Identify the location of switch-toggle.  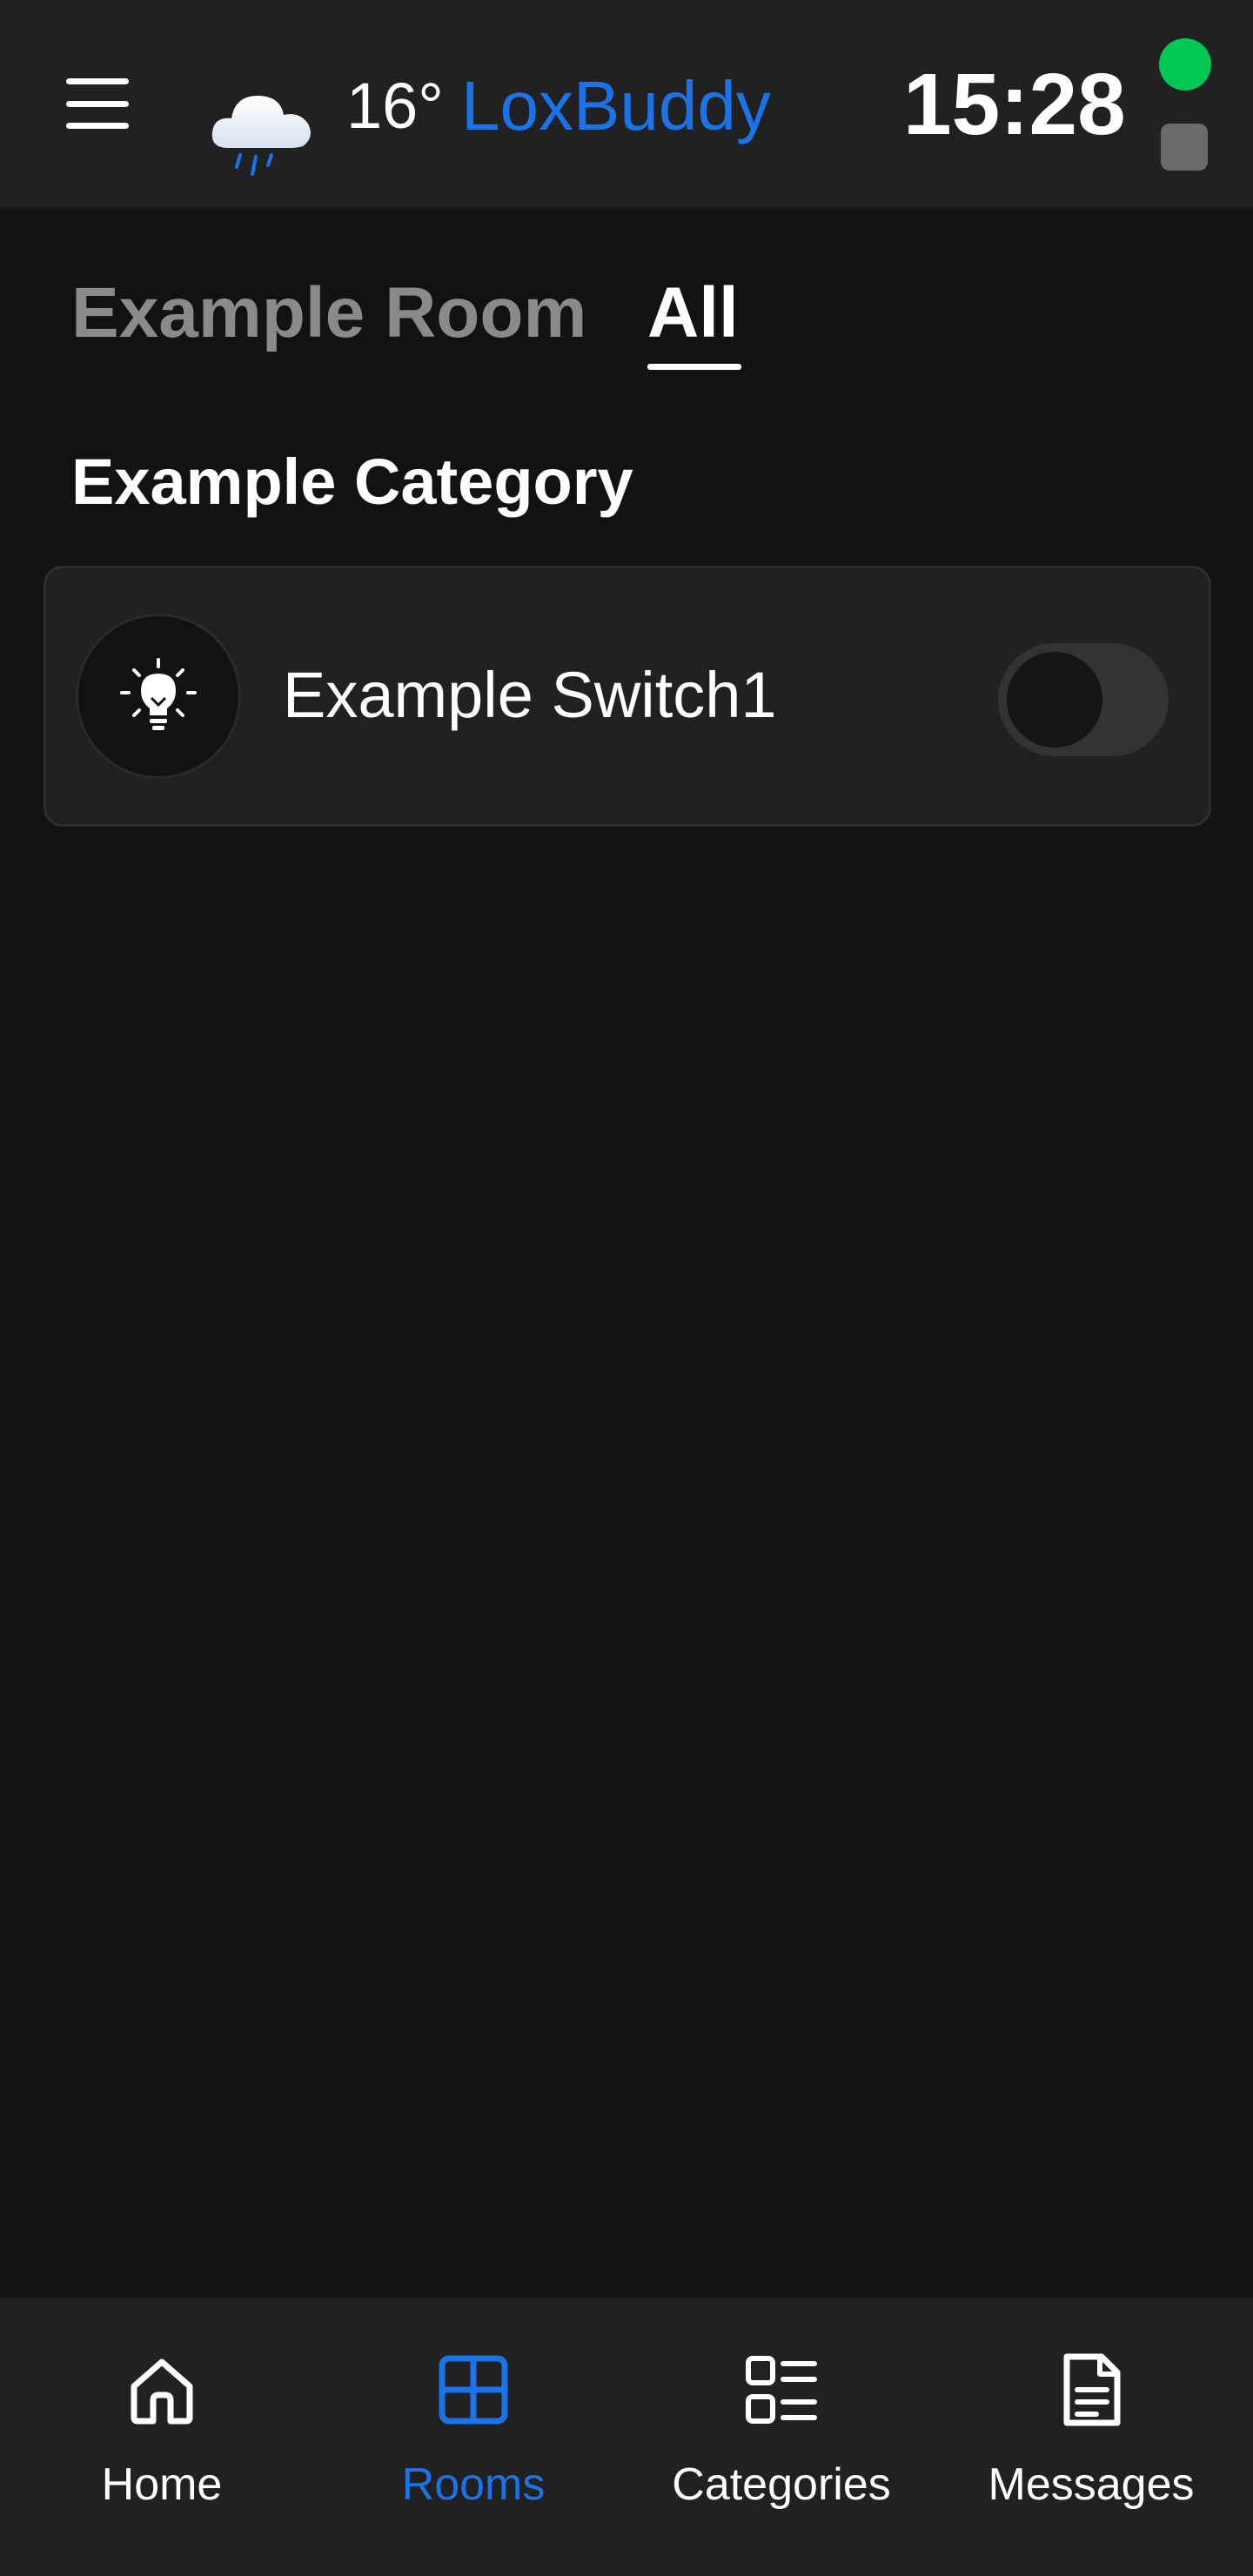
(1083, 699).